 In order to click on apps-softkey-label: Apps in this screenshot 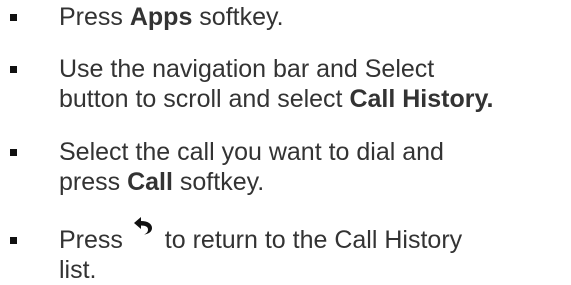, I will do `click(161, 17)`.